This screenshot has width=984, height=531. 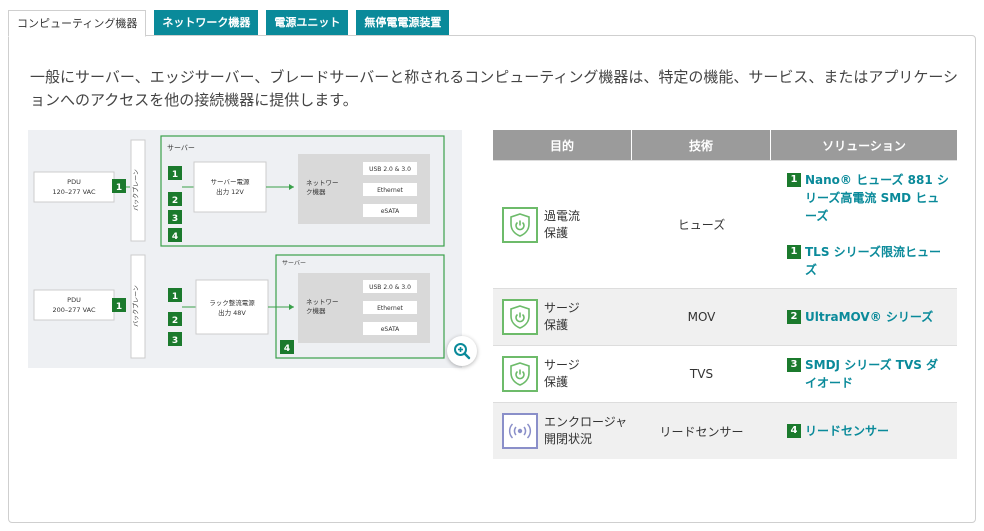 I want to click on zoom-button, so click(x=462, y=351).